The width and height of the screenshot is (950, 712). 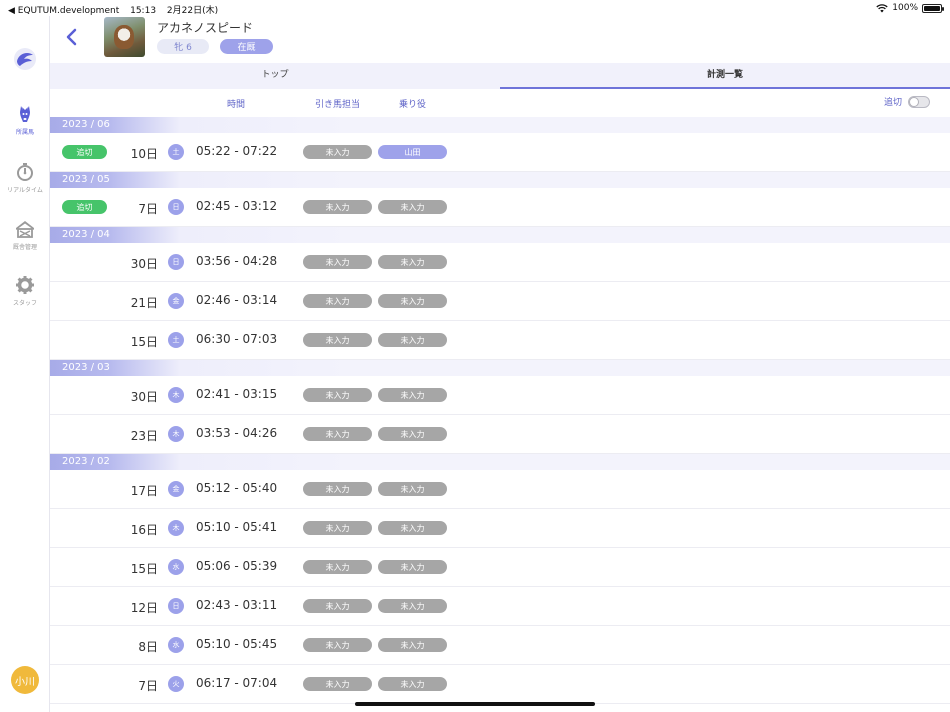 I want to click on measurement-row: 追切 10日土 05:22 - 07:22 未入力 山田, so click(x=500, y=152).